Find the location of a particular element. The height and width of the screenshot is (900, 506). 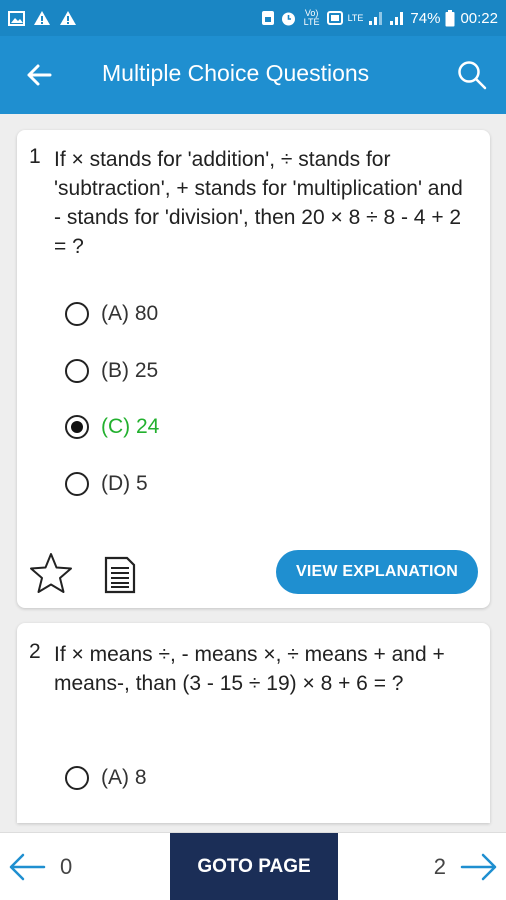

next-page-number: 2 is located at coordinates (439, 866).